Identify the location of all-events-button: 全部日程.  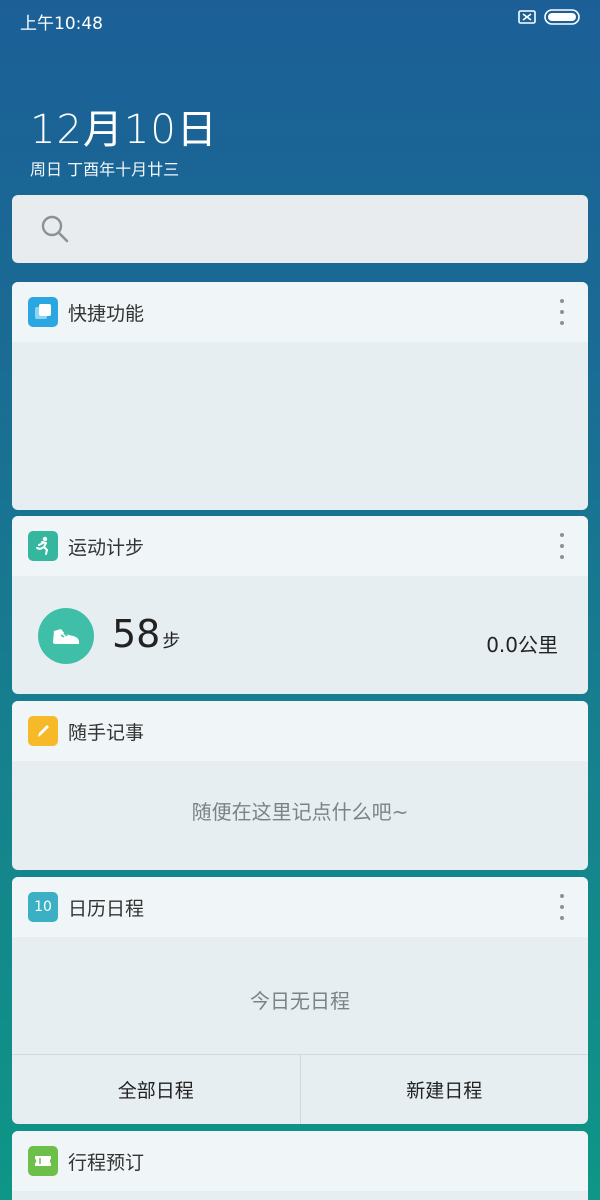
(156, 1089).